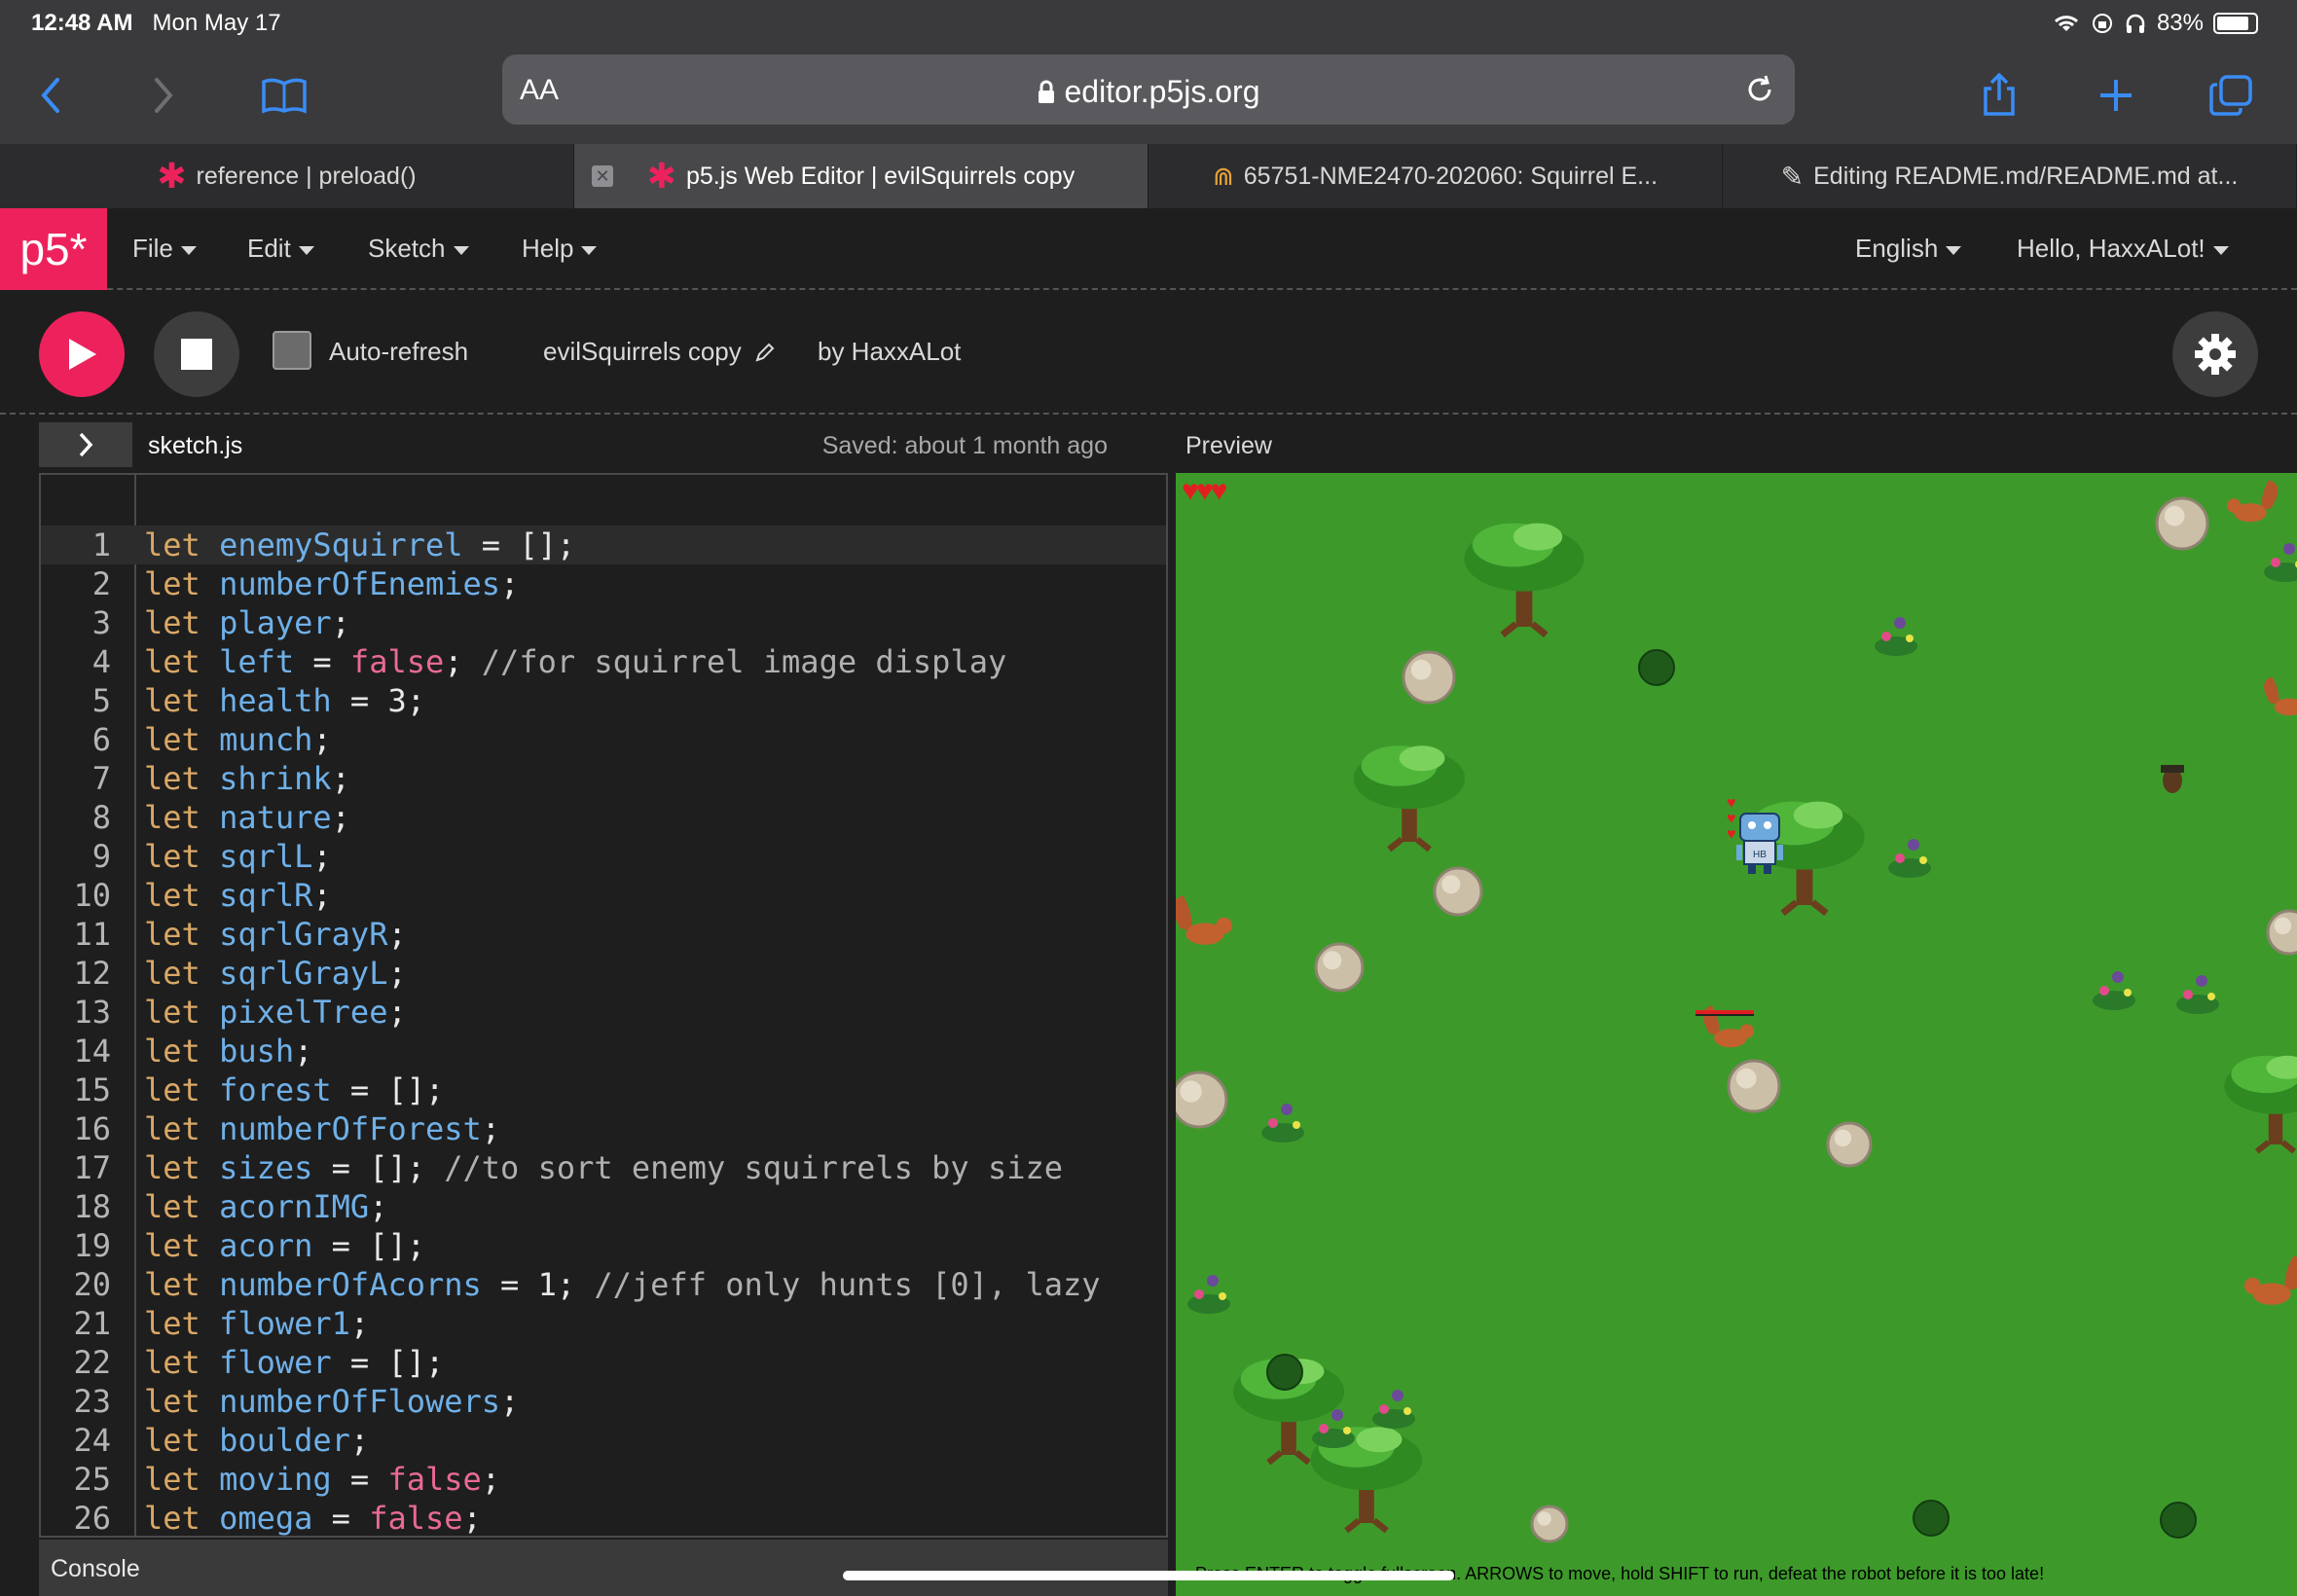 Image resolution: width=2297 pixels, height=1596 pixels. Describe the element at coordinates (604, 700) in the screenshot. I see `code-line: 5 let health = 3;` at that location.